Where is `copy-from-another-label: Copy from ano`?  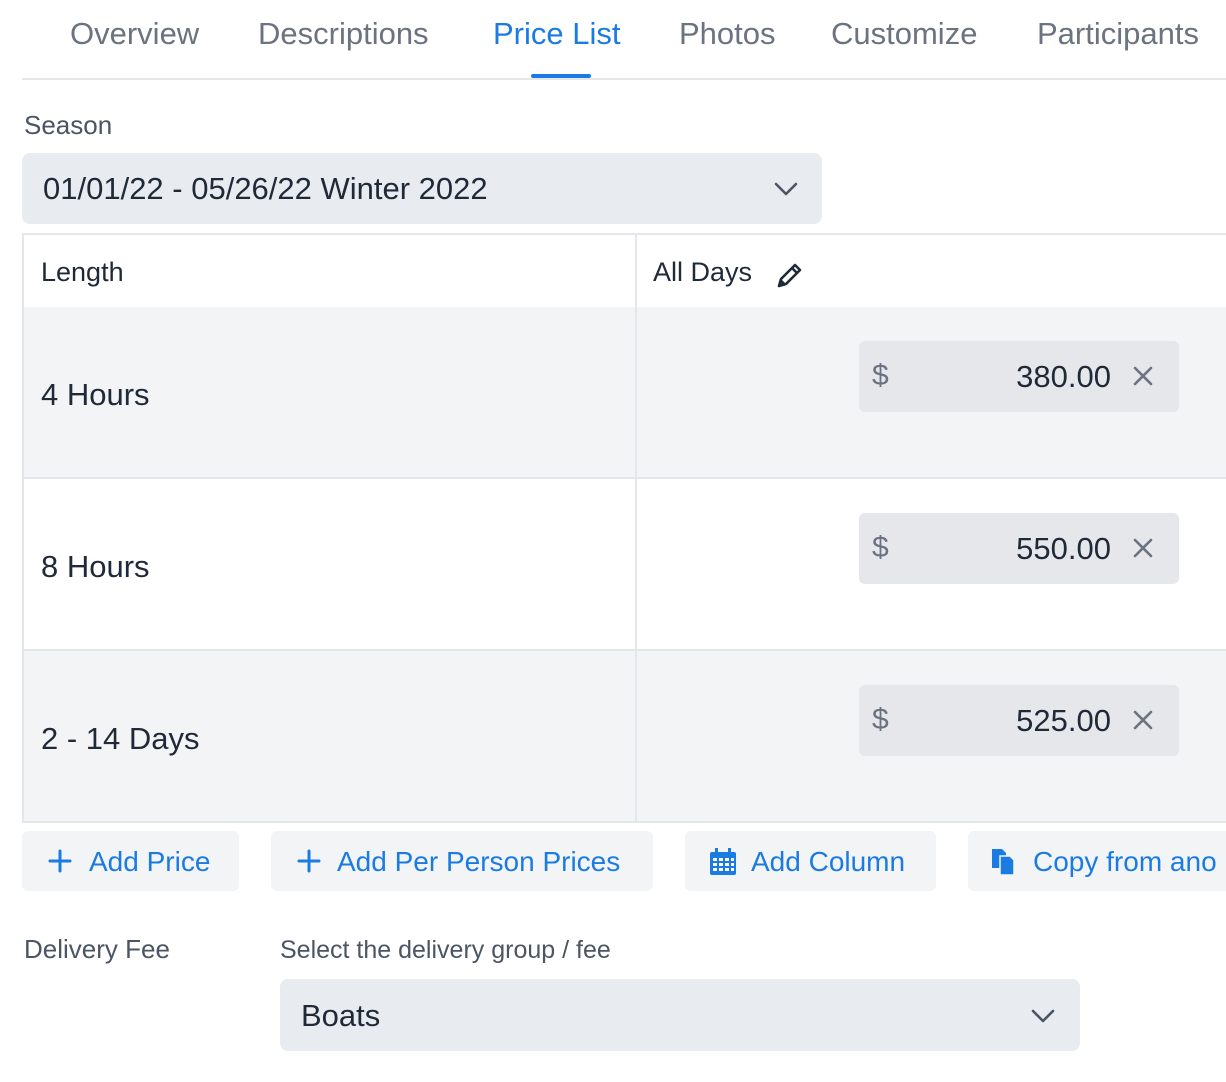
copy-from-another-label: Copy from ano is located at coordinates (1125, 861).